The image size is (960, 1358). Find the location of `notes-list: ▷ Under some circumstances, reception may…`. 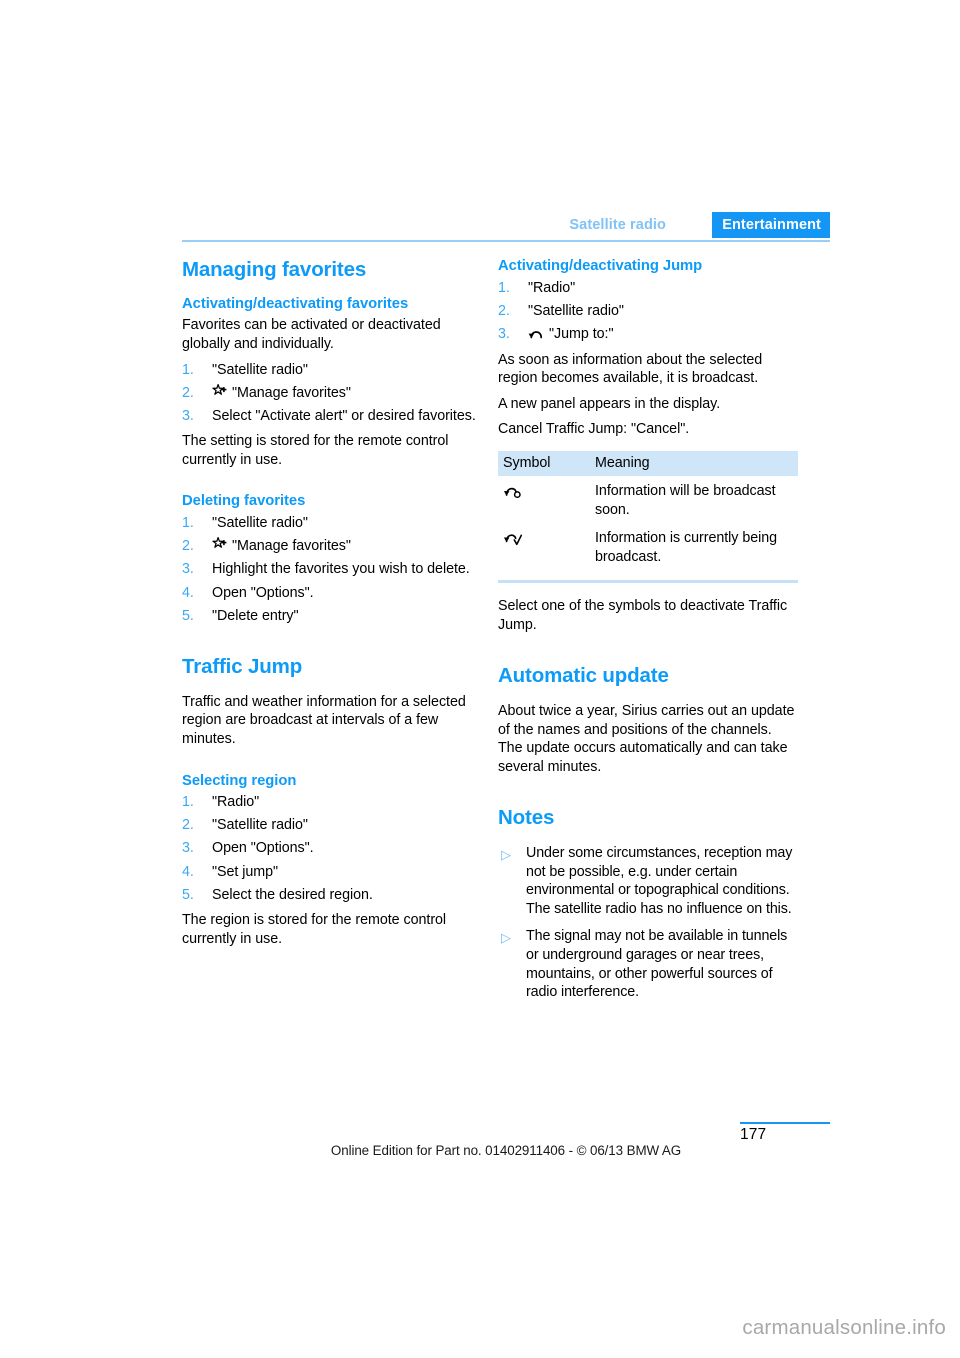

notes-list: ▷ Under some circumstances, reception may… is located at coordinates (648, 923).